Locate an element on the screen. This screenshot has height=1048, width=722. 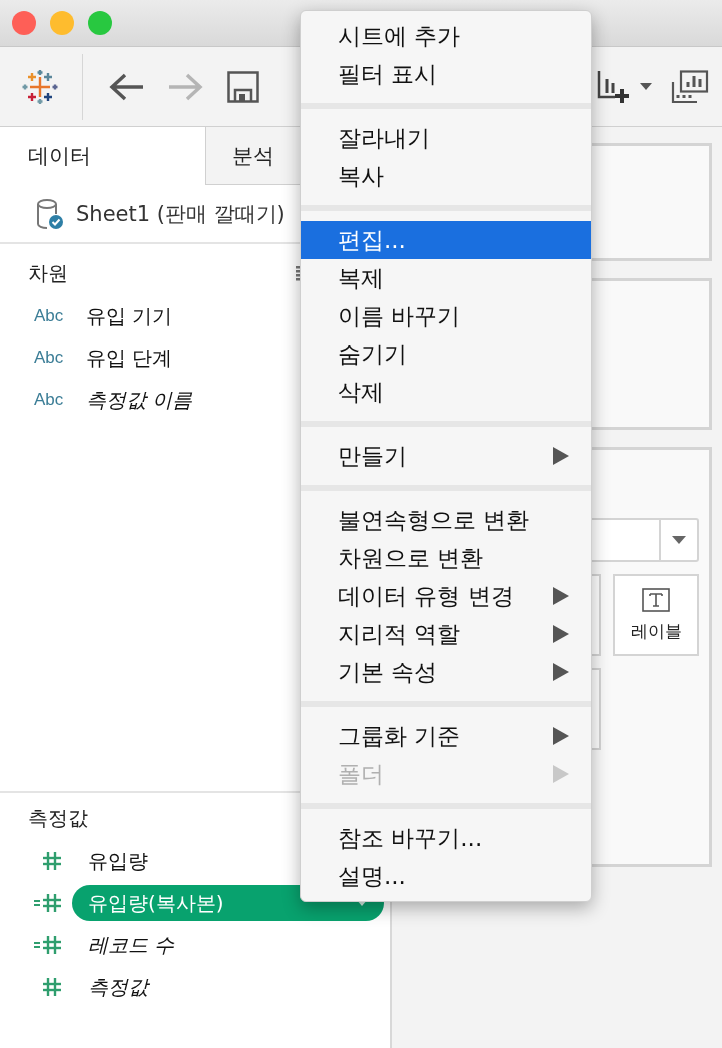
field-item: 유입 단계 is located at coordinates (129, 358).